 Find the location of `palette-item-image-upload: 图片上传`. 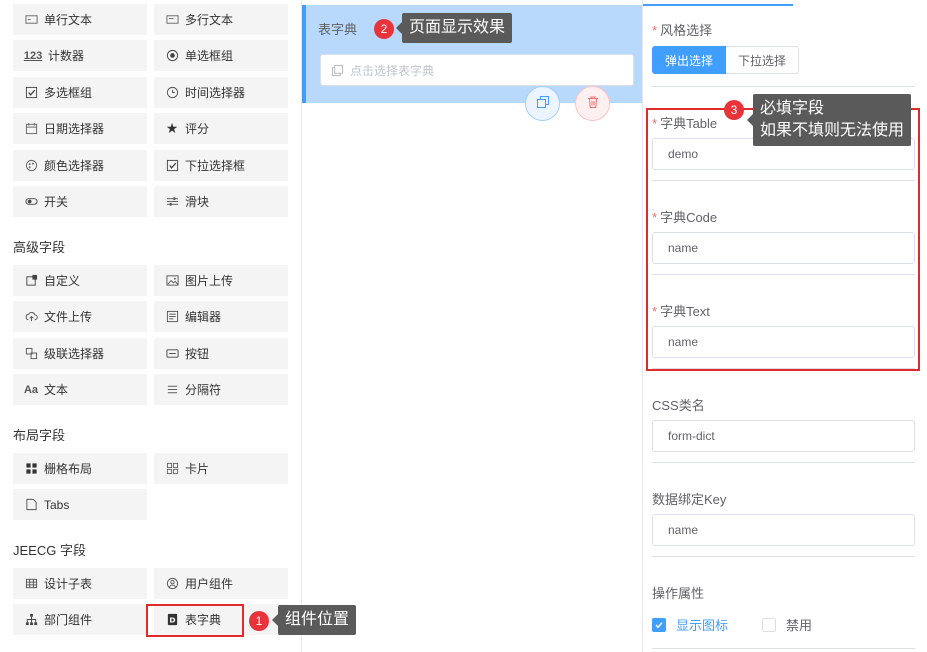

palette-item-image-upload: 图片上传 is located at coordinates (221, 280).